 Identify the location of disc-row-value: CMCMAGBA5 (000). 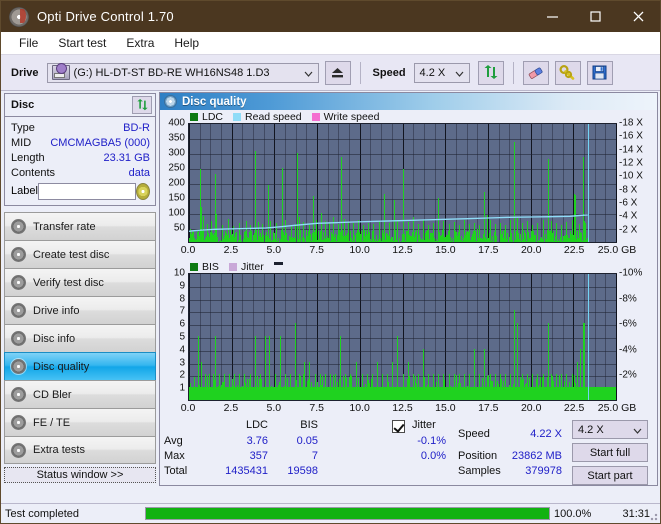
(100, 142).